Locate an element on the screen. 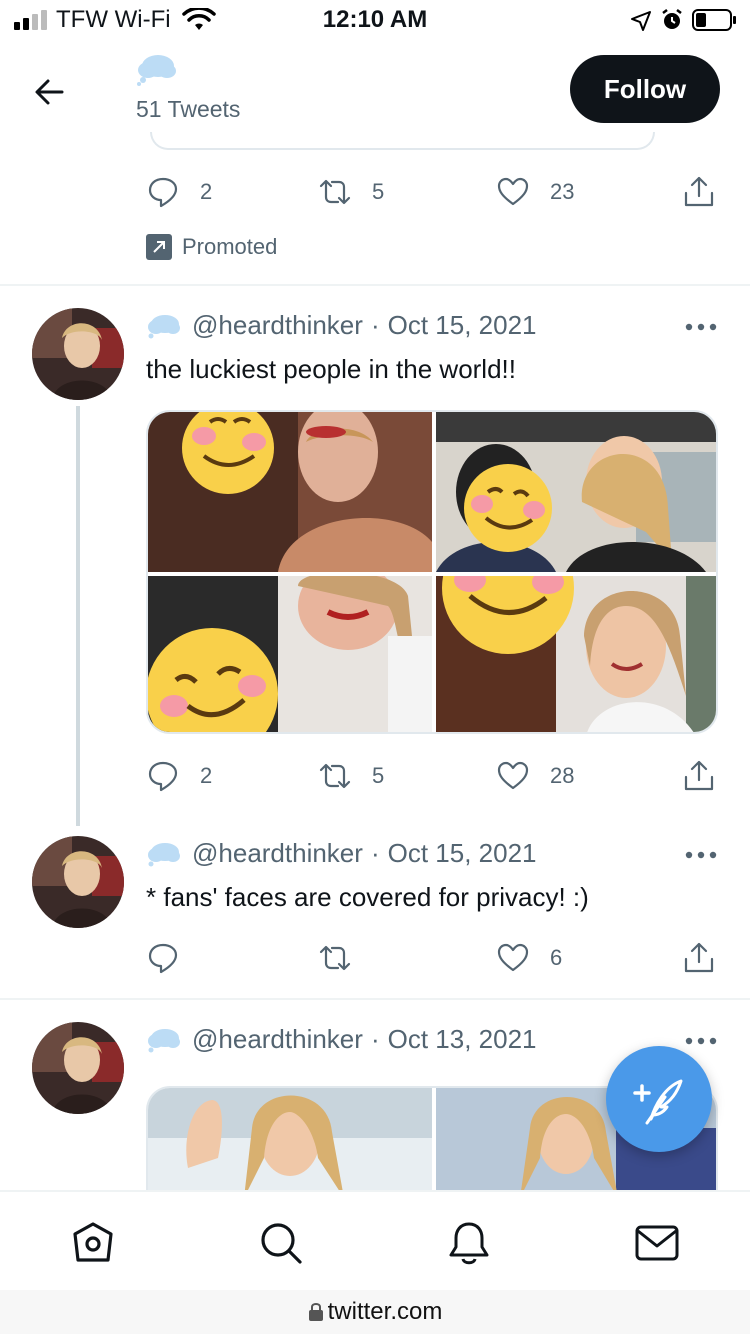 The width and height of the screenshot is (750, 1334). tweet-header: @heardthinker · Oct 13, 2021 is located at coordinates (341, 1039).